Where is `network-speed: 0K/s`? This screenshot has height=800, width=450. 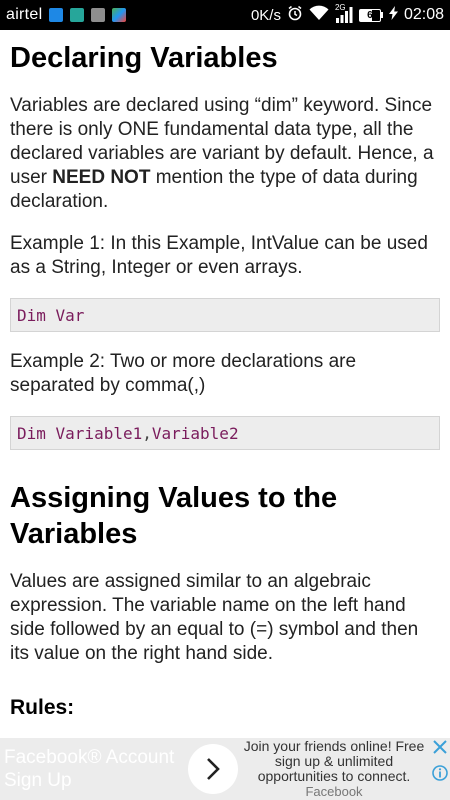 network-speed: 0K/s is located at coordinates (265, 15).